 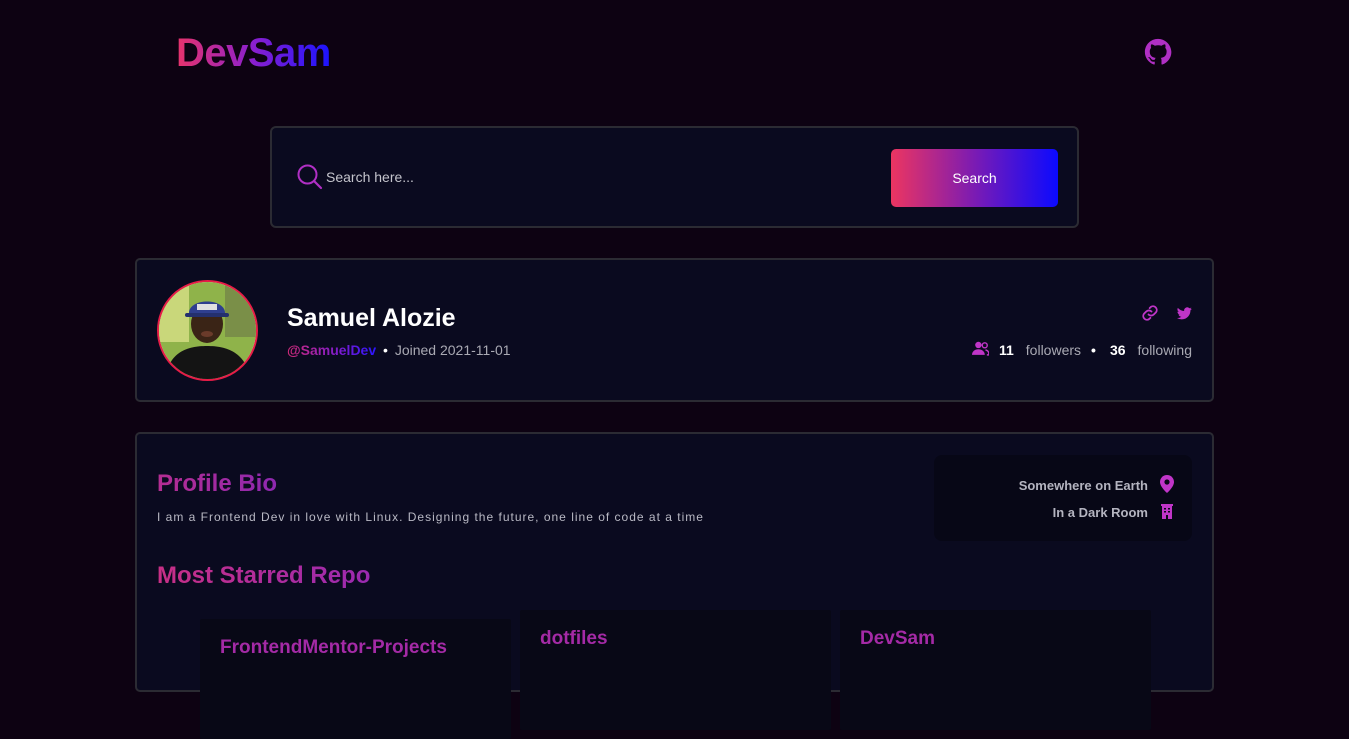 I want to click on users-icon, so click(x=980, y=350).